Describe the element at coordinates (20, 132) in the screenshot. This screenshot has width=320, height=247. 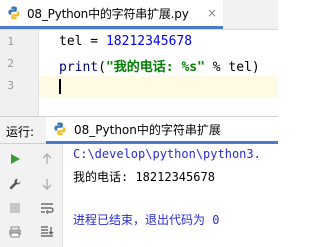
I see `run-panel-label: 运行:` at that location.